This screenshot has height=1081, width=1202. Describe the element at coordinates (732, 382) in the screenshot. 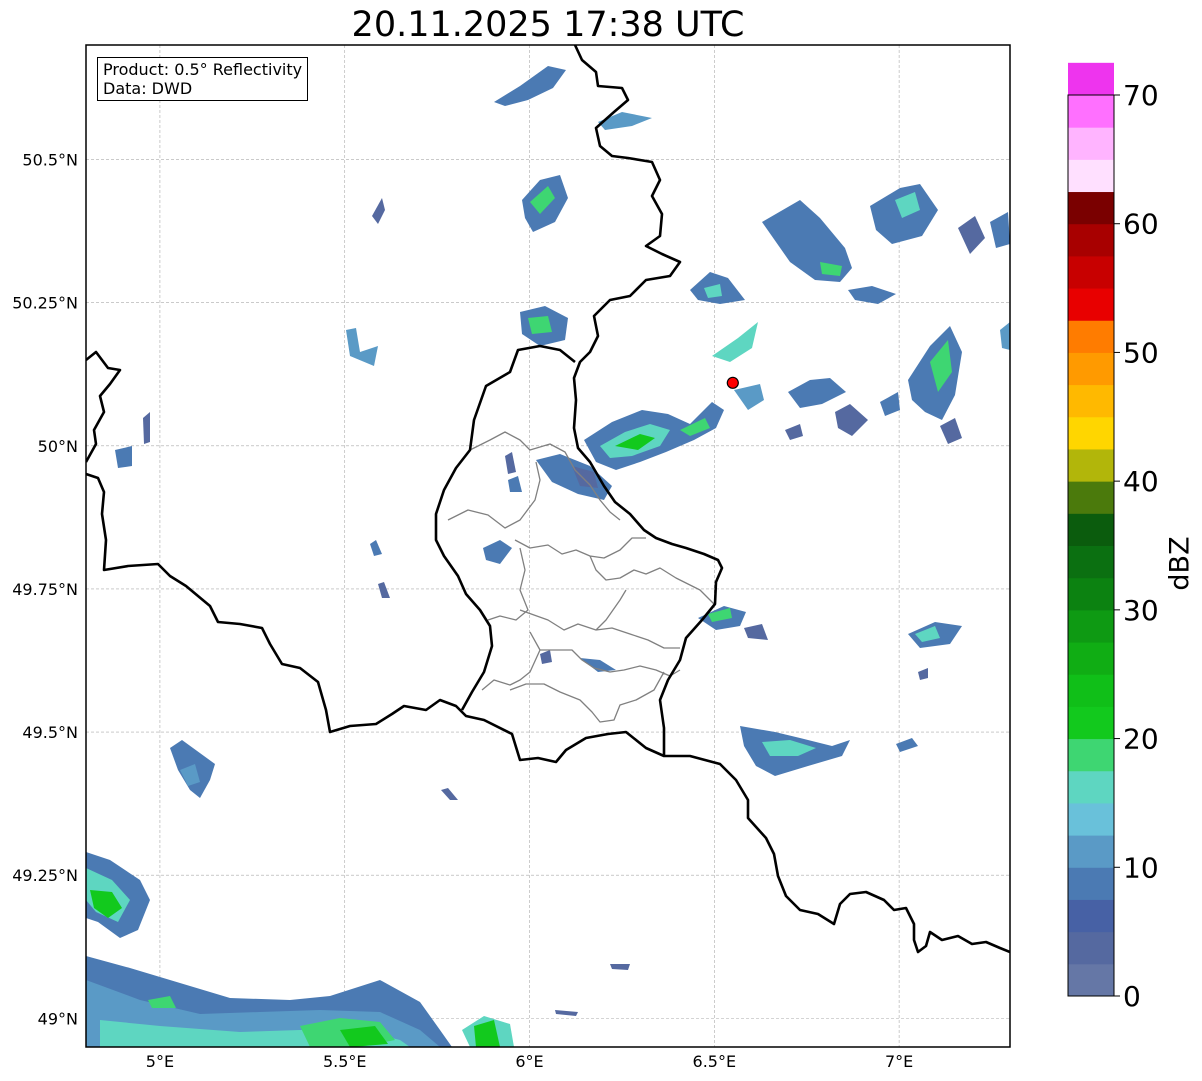

I see `location-marker` at that location.